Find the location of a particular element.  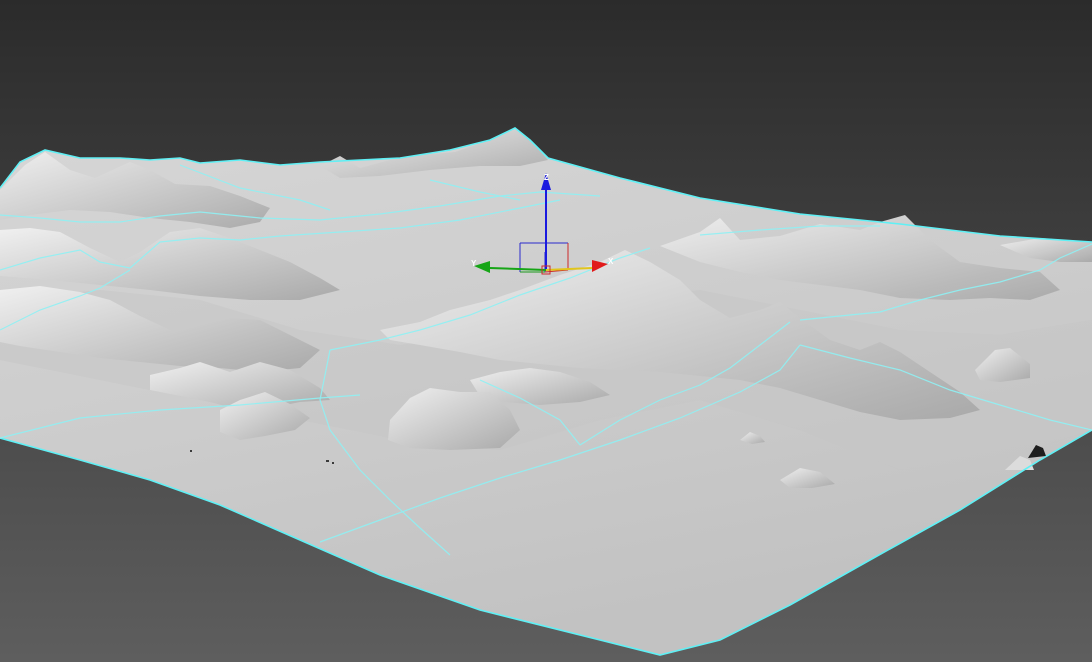

x-axis-label: X is located at coordinates (611, 261).